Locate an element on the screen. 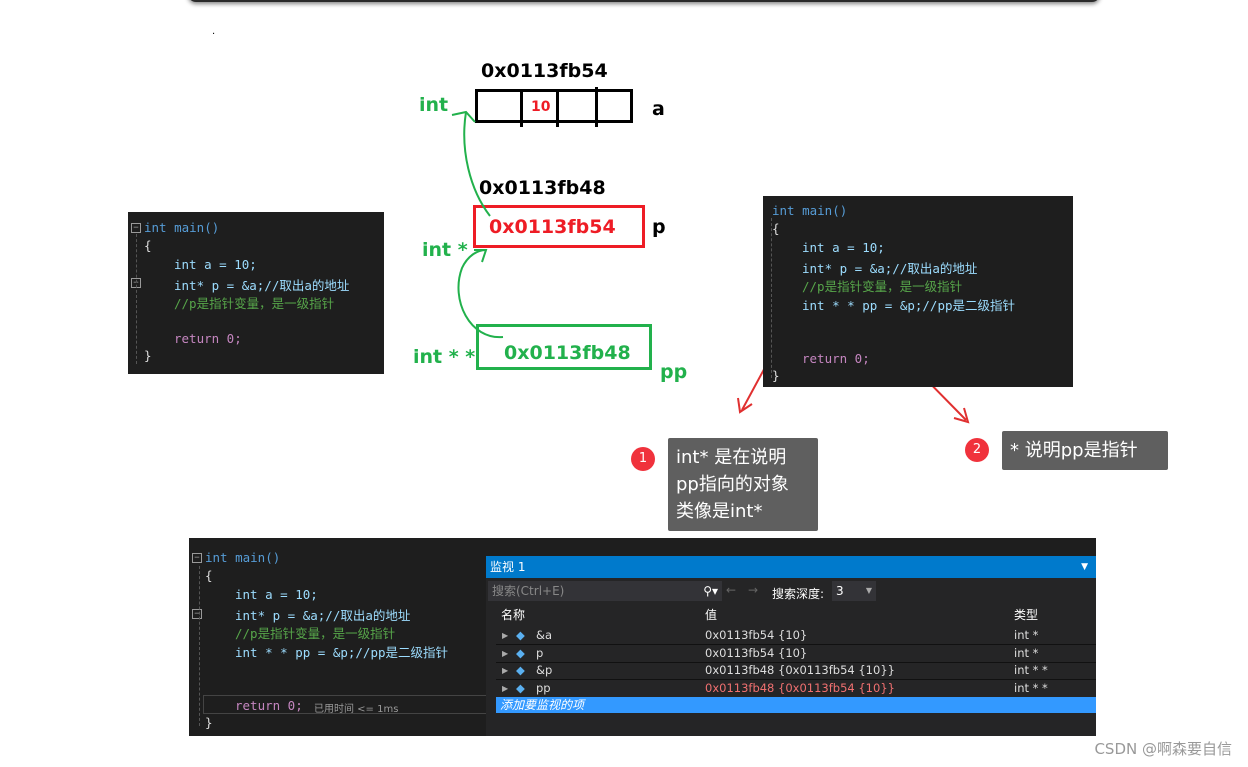  watch-row: ▶ ◆ p 0x0113fb54 {10} int * is located at coordinates (796, 654).